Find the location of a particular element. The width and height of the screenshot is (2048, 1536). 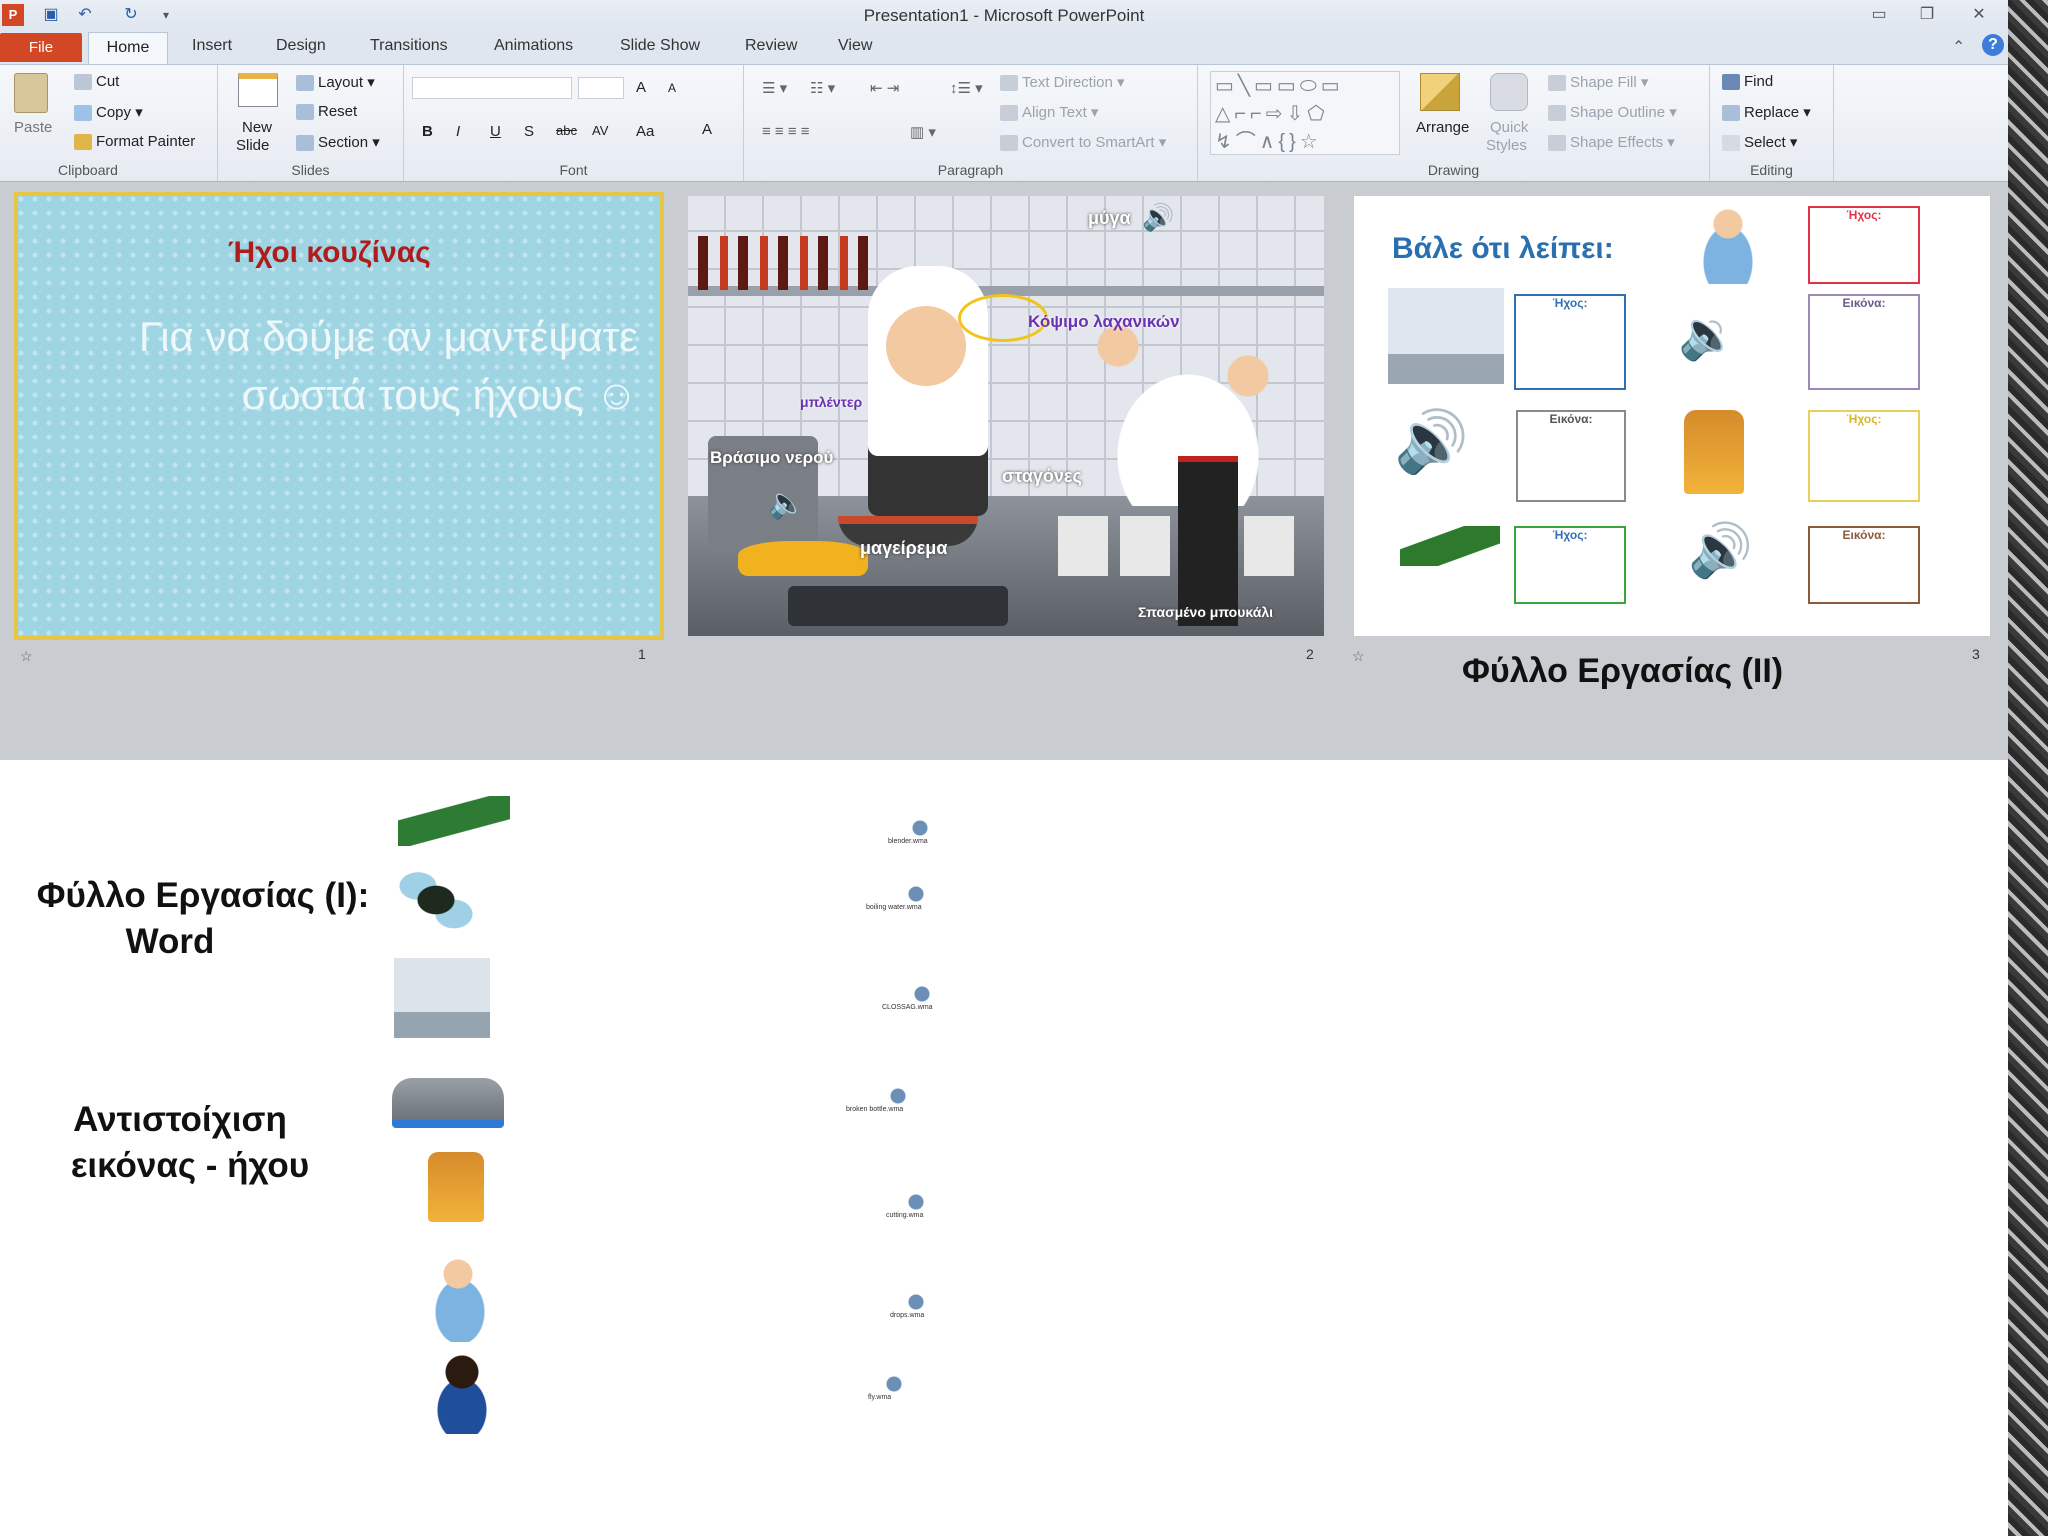

minimize-ribbon-icon: ⌃ is located at coordinates (1958, 47).